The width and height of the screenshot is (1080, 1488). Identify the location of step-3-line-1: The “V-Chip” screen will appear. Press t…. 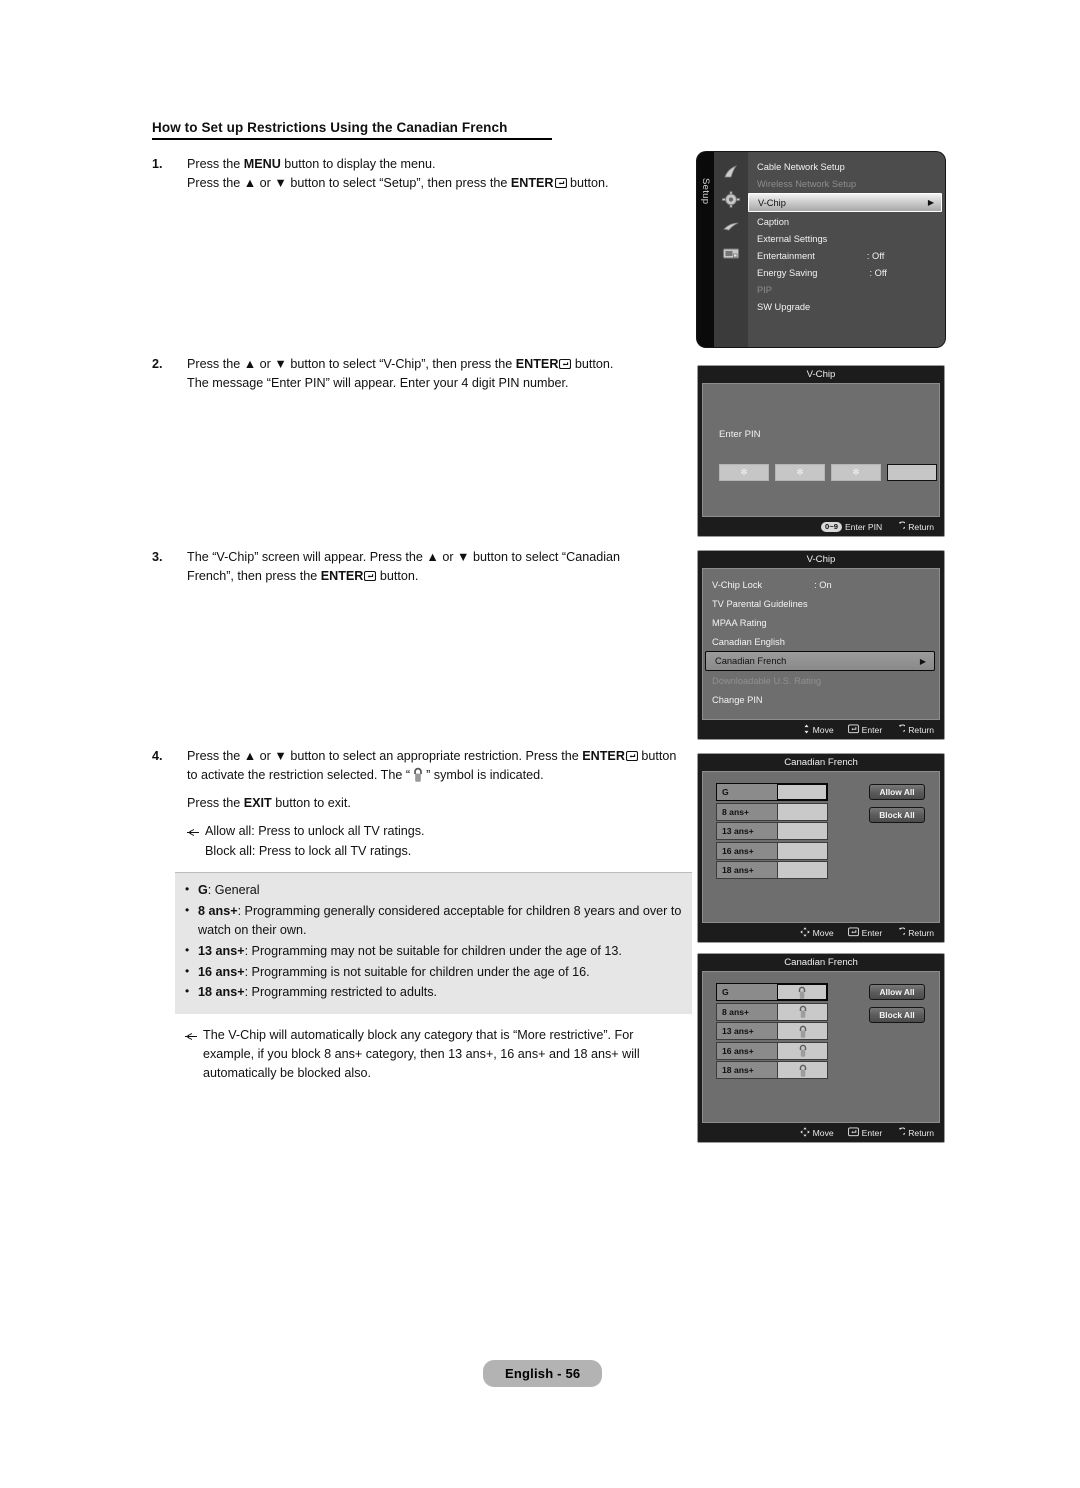
(427, 567).